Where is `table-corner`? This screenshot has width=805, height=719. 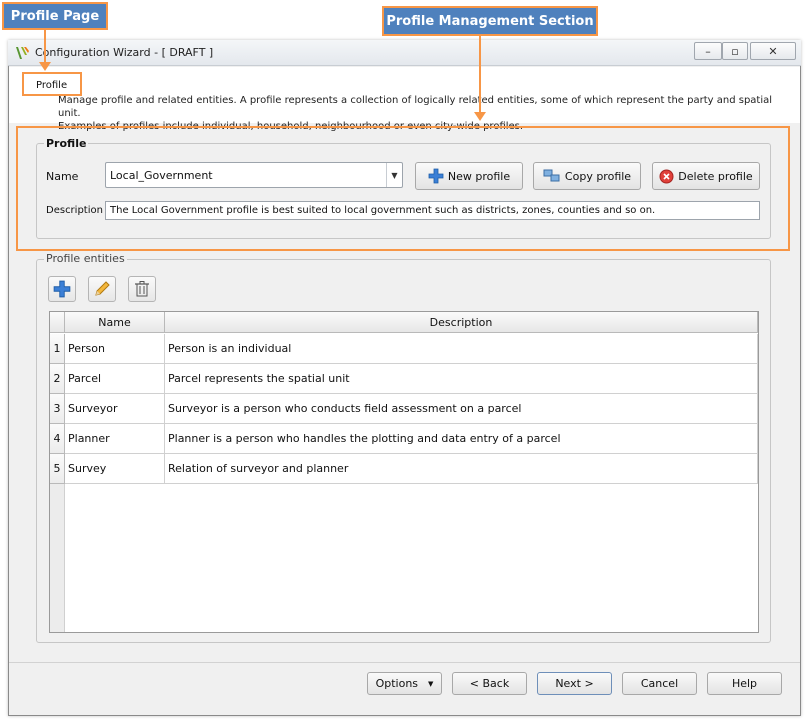
table-corner is located at coordinates (57, 322).